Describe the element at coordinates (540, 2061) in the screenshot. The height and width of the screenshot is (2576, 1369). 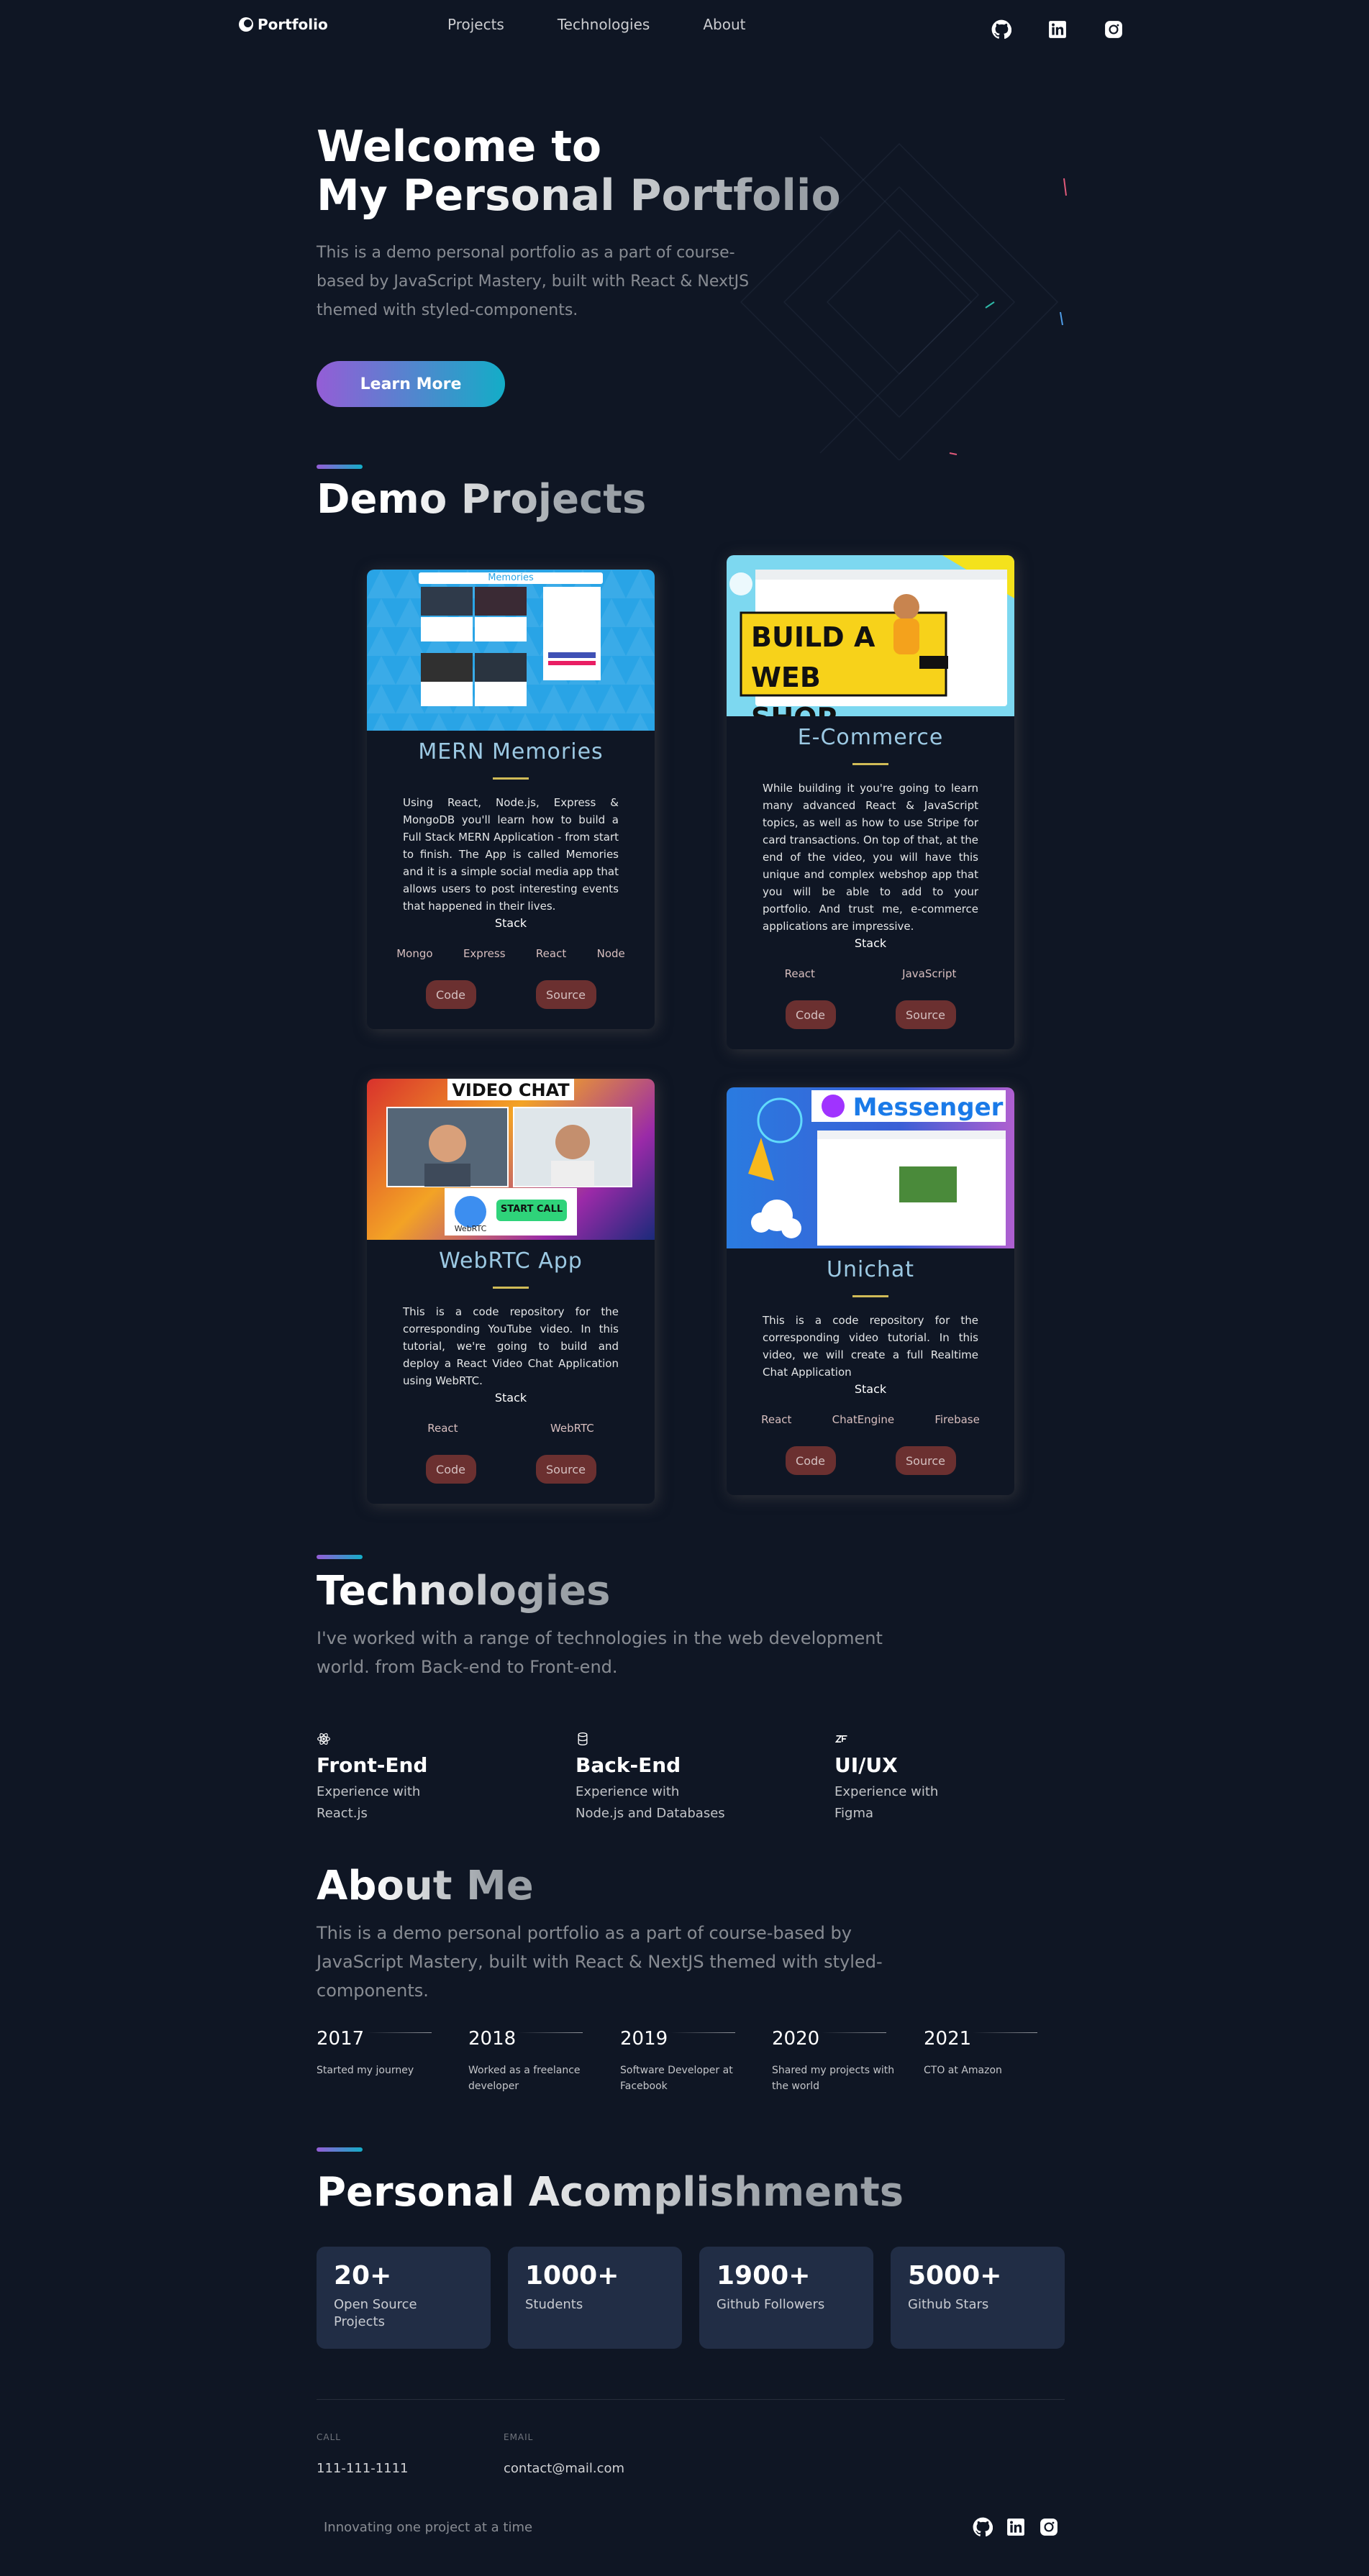
I see `timeline-item-2018: 2018 Worked as a freelance developer` at that location.